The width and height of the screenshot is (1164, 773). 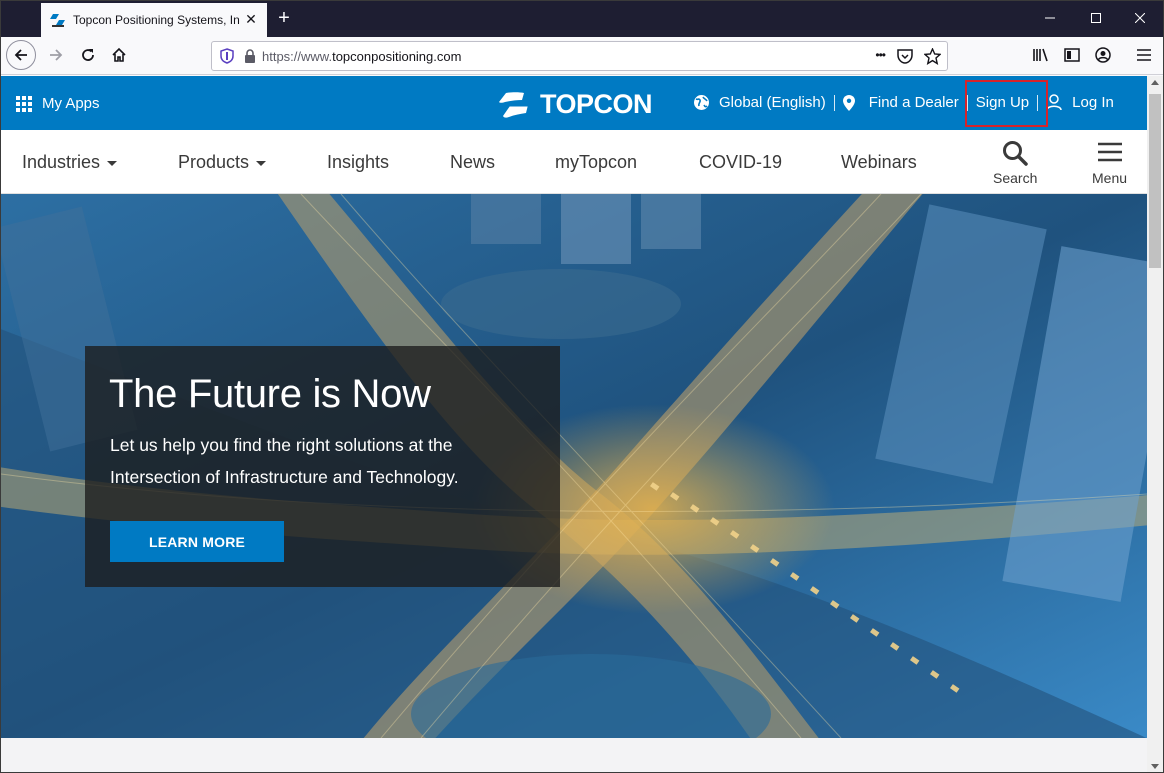 I want to click on logo-wordmark: TOPCON, so click(x=596, y=104).